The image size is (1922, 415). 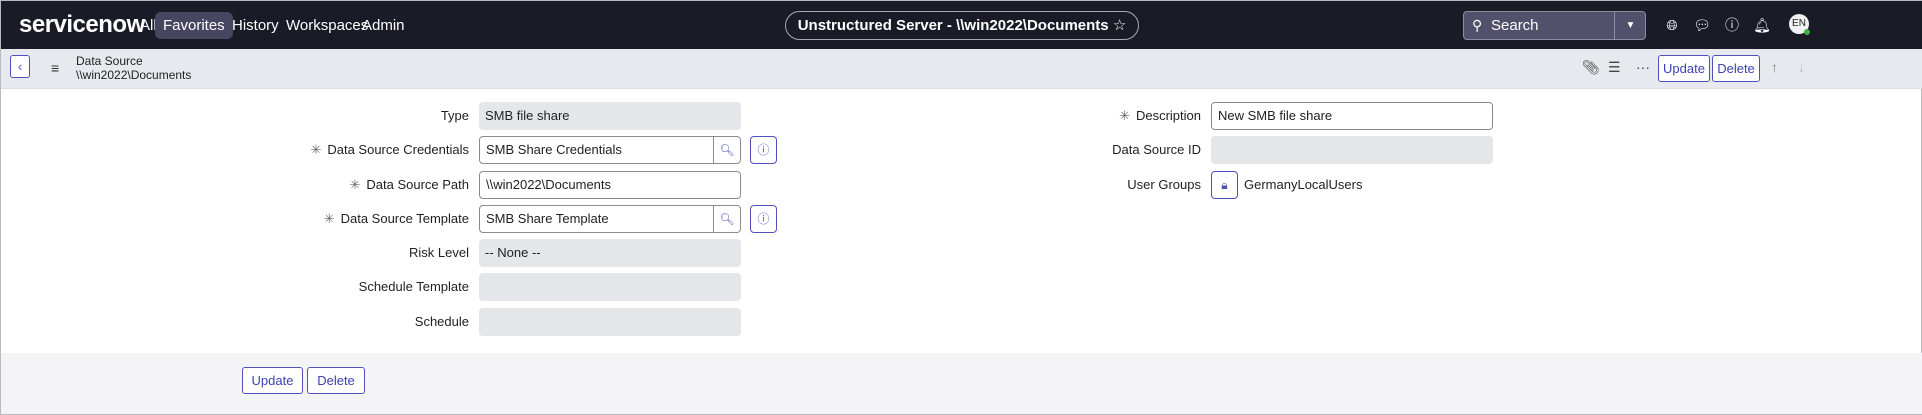 What do you see at coordinates (763, 150) in the screenshot?
I see `credentials-info-button: ⓘ` at bounding box center [763, 150].